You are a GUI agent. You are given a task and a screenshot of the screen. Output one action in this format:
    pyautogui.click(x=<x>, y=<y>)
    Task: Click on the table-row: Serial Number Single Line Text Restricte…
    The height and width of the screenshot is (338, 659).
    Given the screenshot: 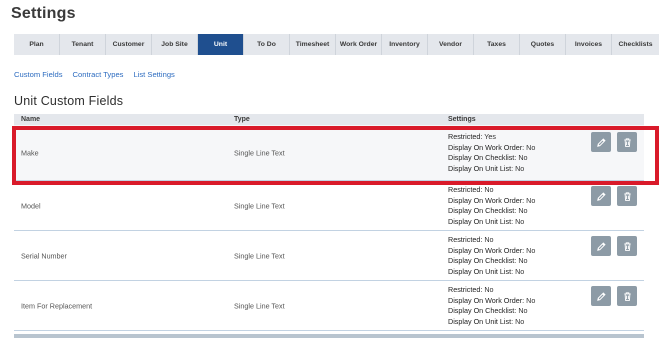 What is the action you would take?
    pyautogui.click(x=329, y=256)
    